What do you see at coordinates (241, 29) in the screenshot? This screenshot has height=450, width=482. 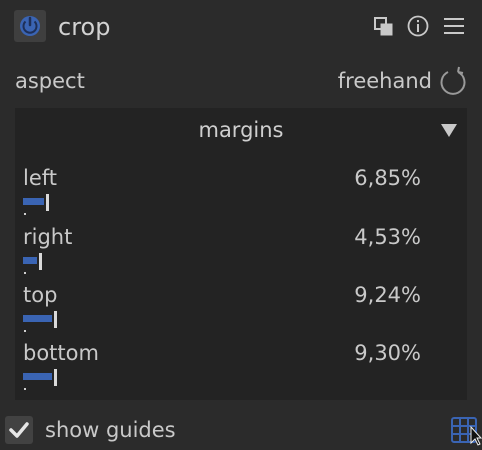 I see `module-header: crop` at bounding box center [241, 29].